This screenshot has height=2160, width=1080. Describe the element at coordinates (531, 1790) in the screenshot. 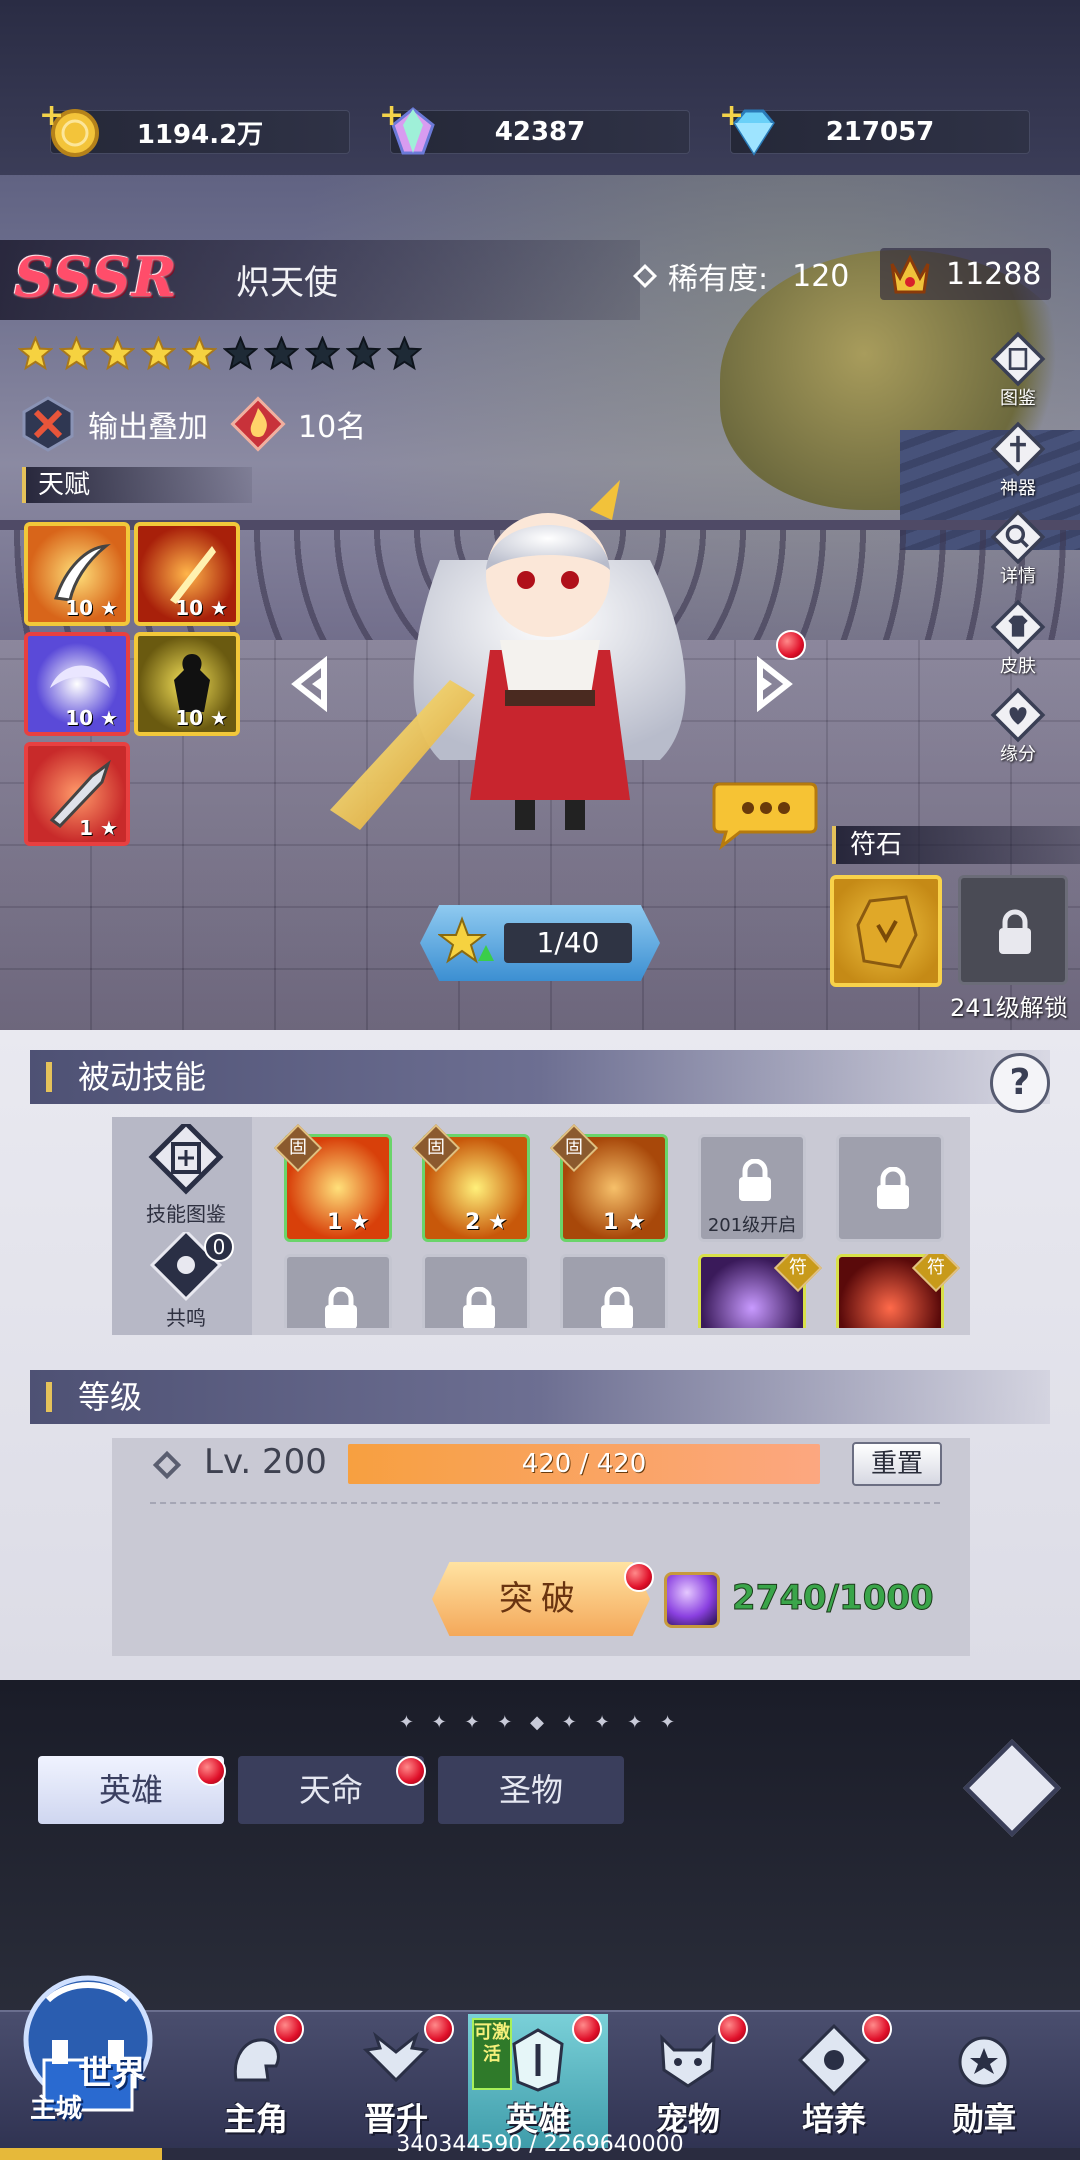

I see `tab-relic: 圣物` at that location.